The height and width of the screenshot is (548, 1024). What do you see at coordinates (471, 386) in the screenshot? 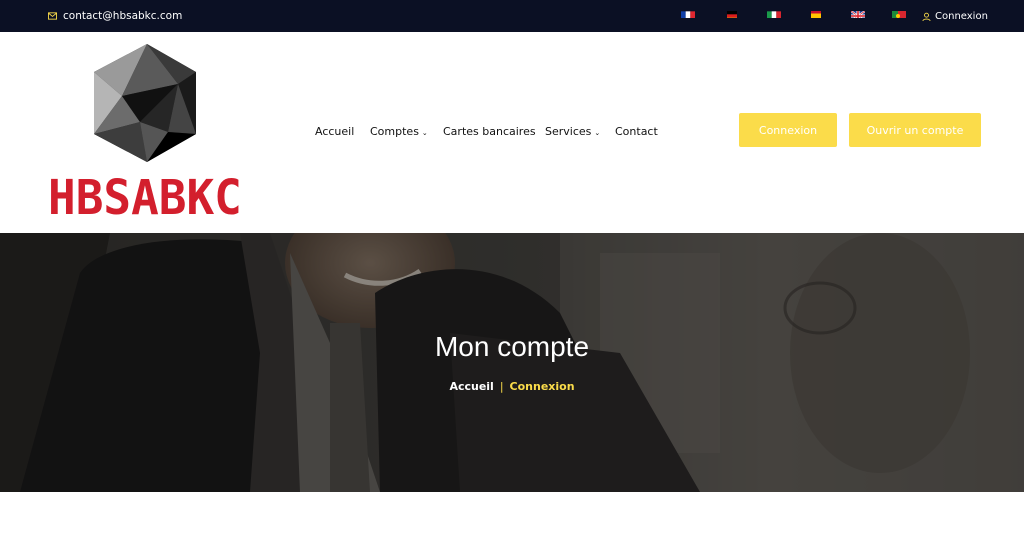
I see `breadcrumb-home-link: Accueil` at bounding box center [471, 386].